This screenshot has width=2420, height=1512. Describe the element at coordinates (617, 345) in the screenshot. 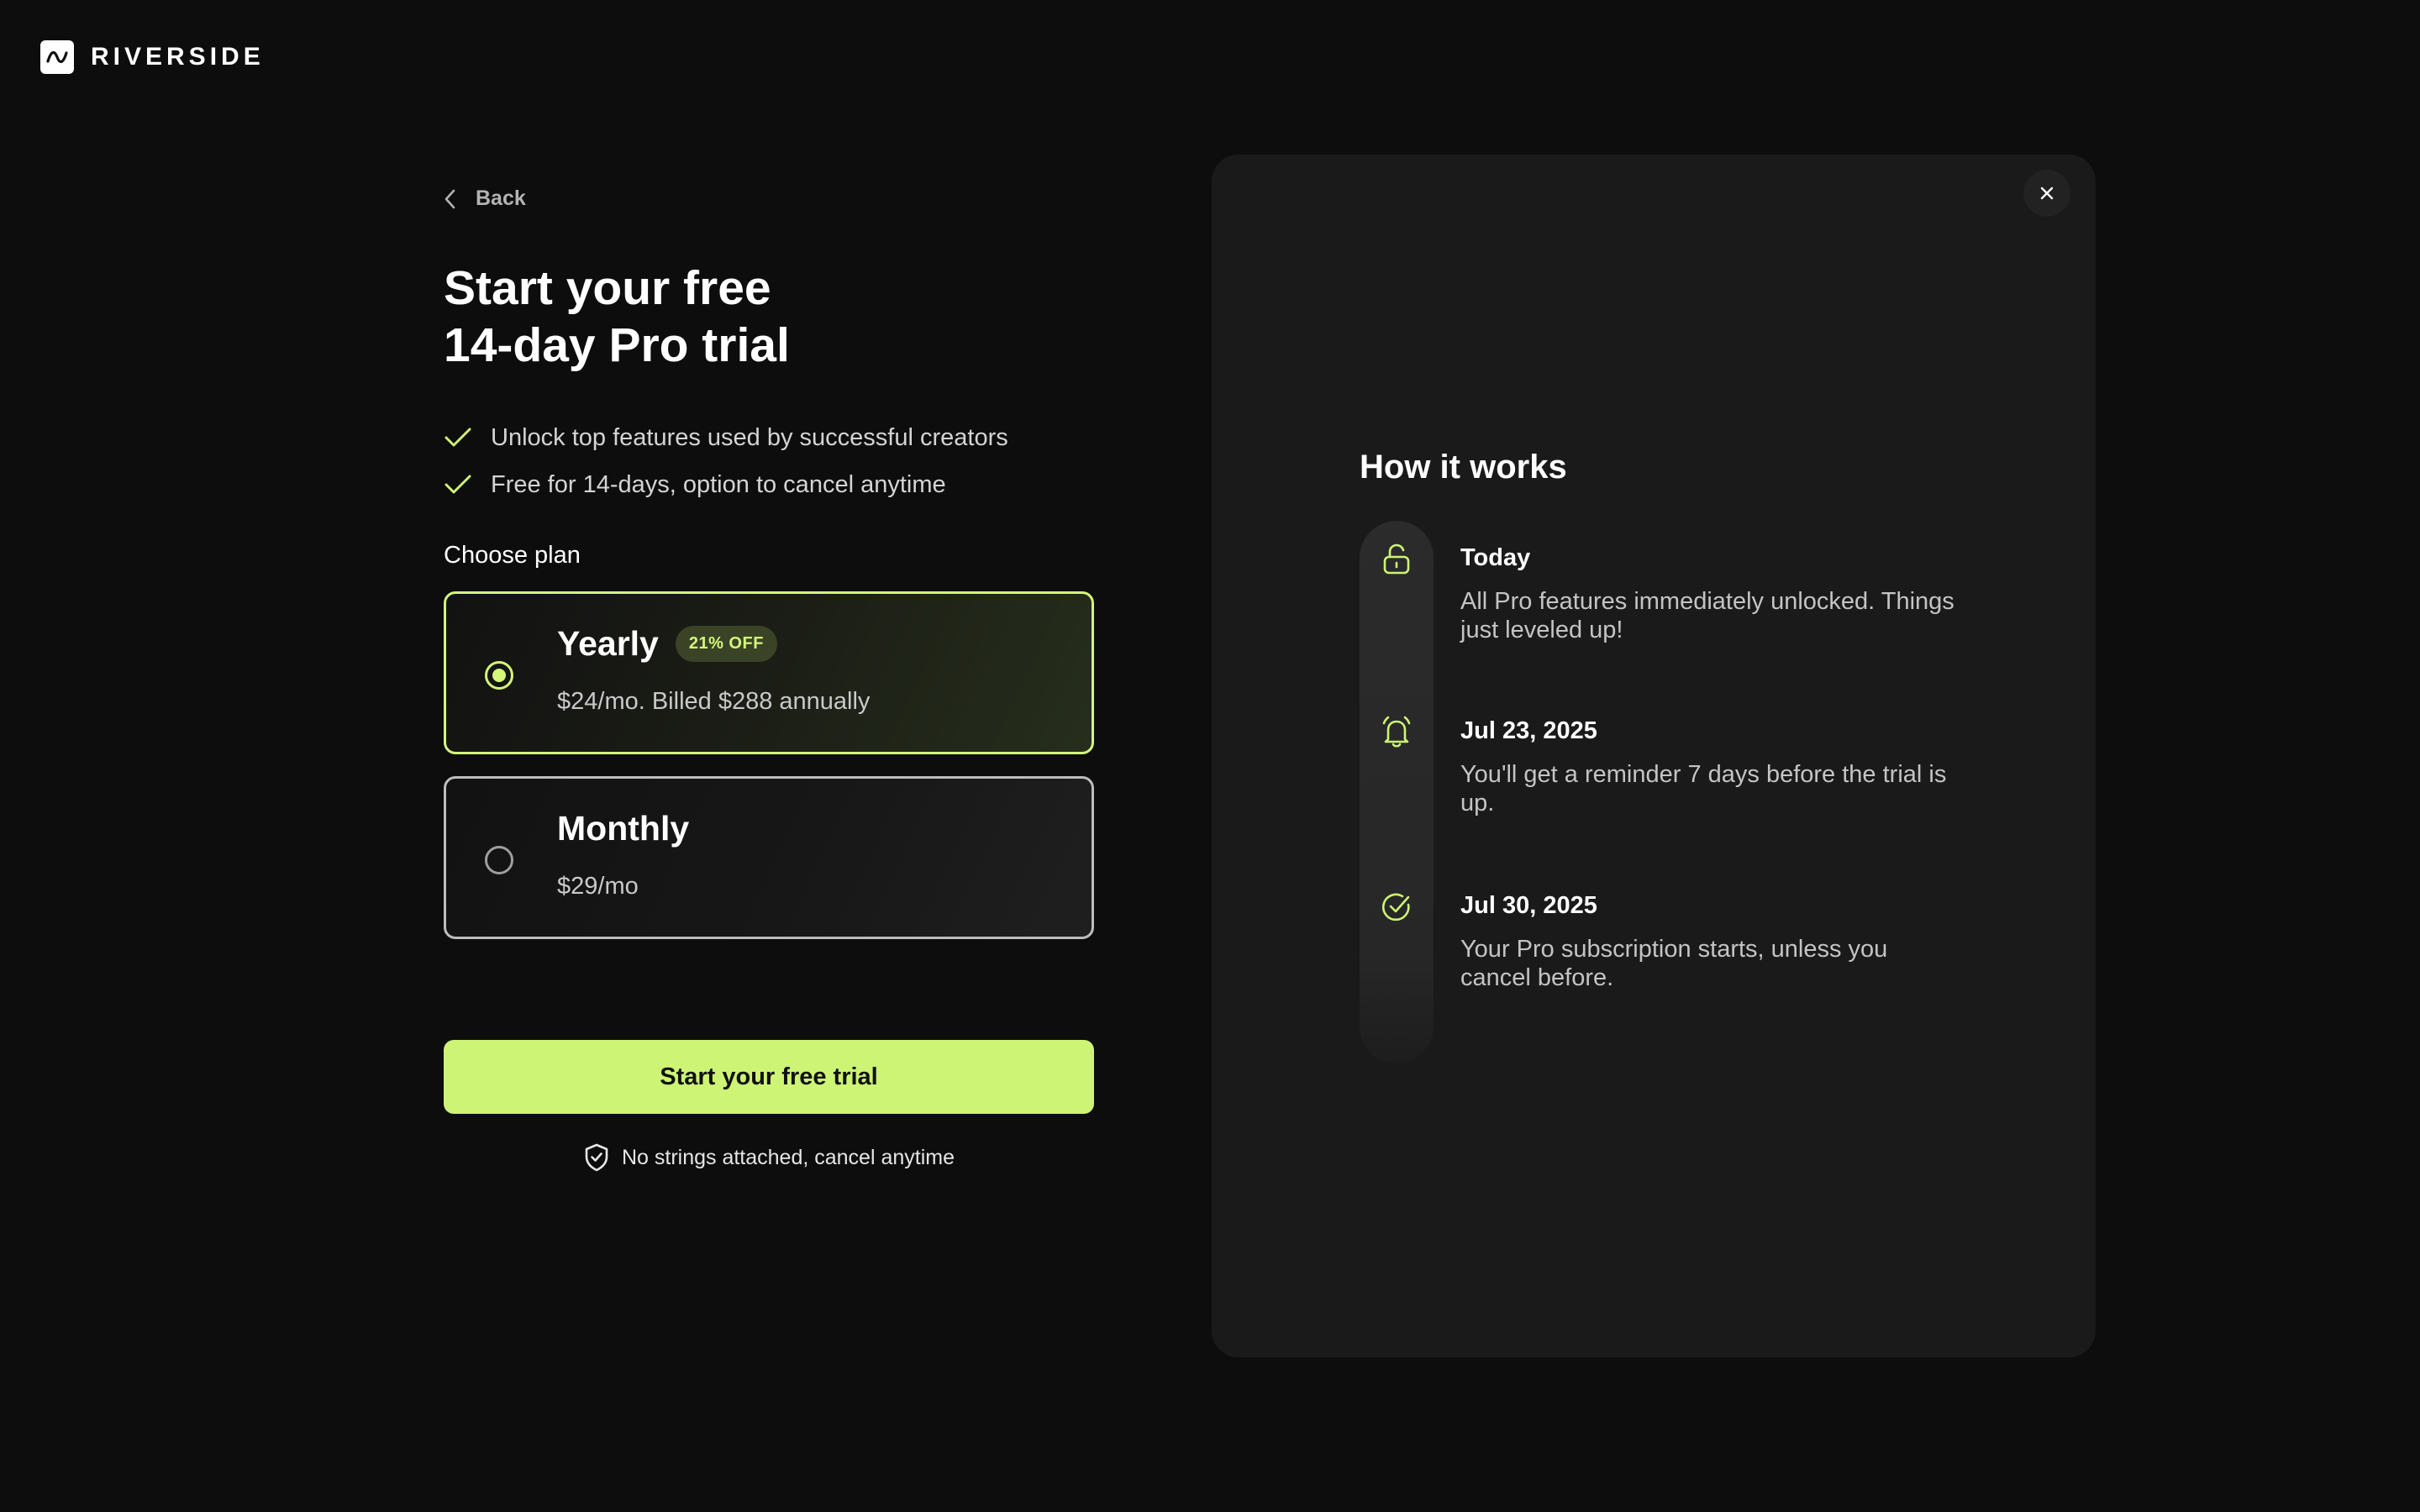

I see `title-line-2: 14-day Pro trial` at that location.